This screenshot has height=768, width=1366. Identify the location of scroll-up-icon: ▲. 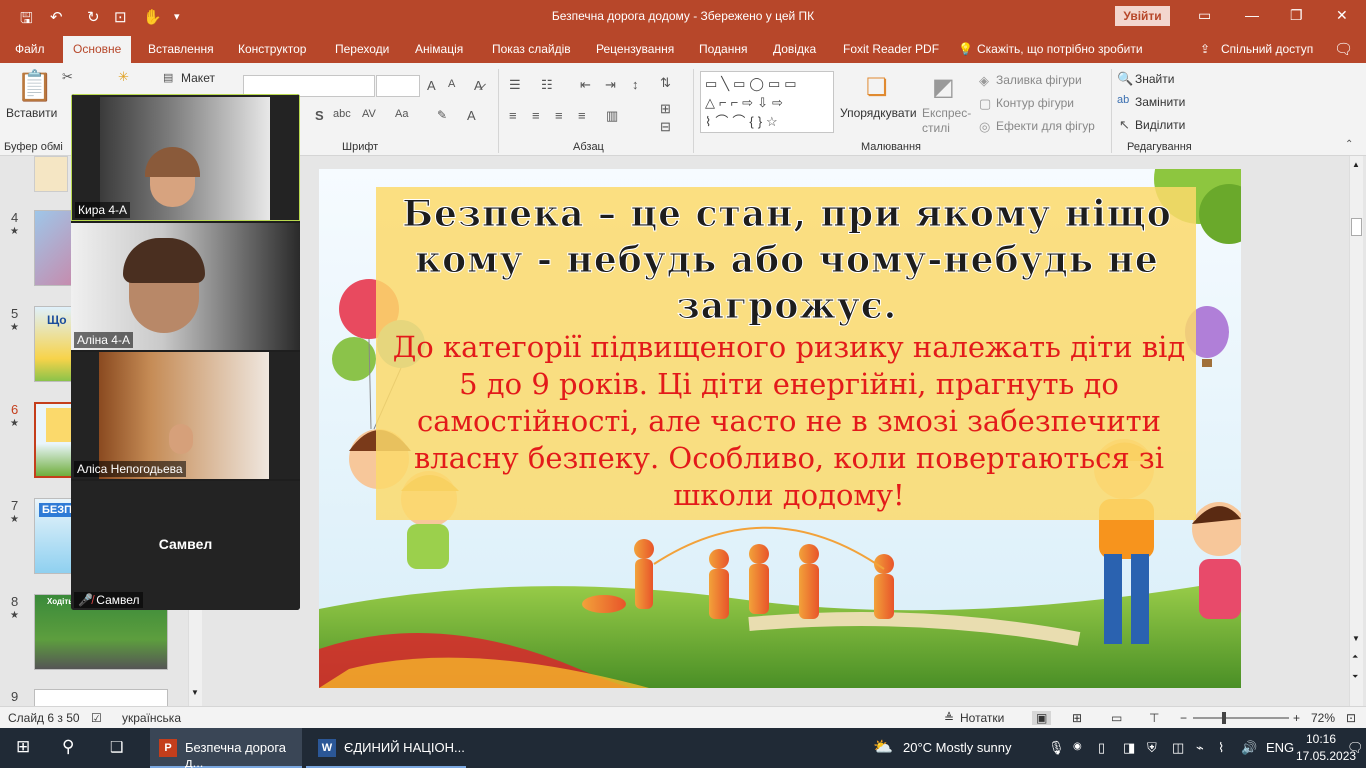
(1356, 164).